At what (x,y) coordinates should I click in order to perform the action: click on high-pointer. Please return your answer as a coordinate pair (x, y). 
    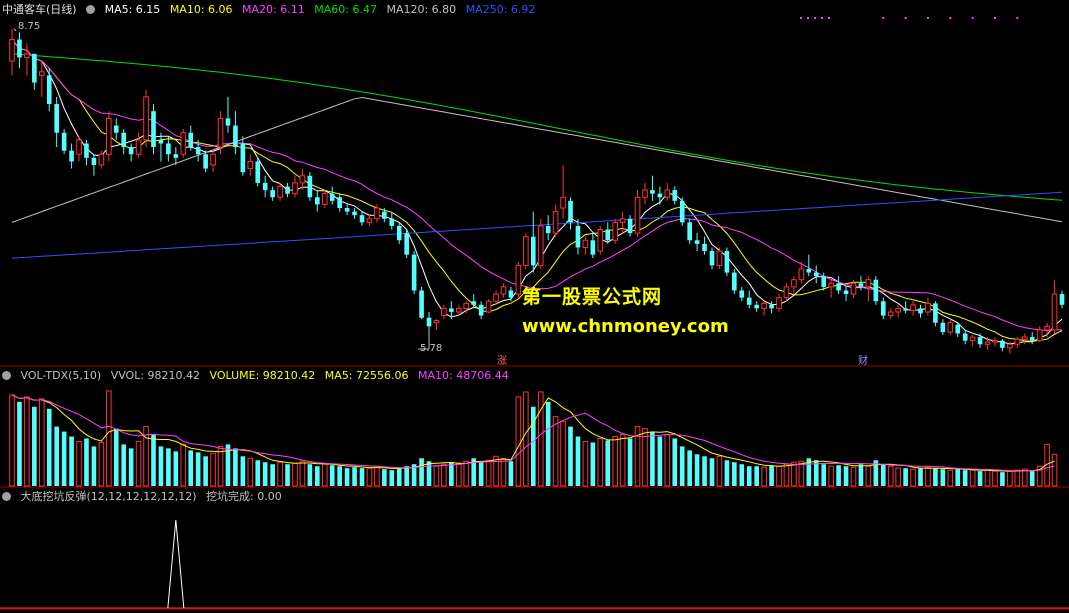
    Looking at the image, I should click on (15, 30).